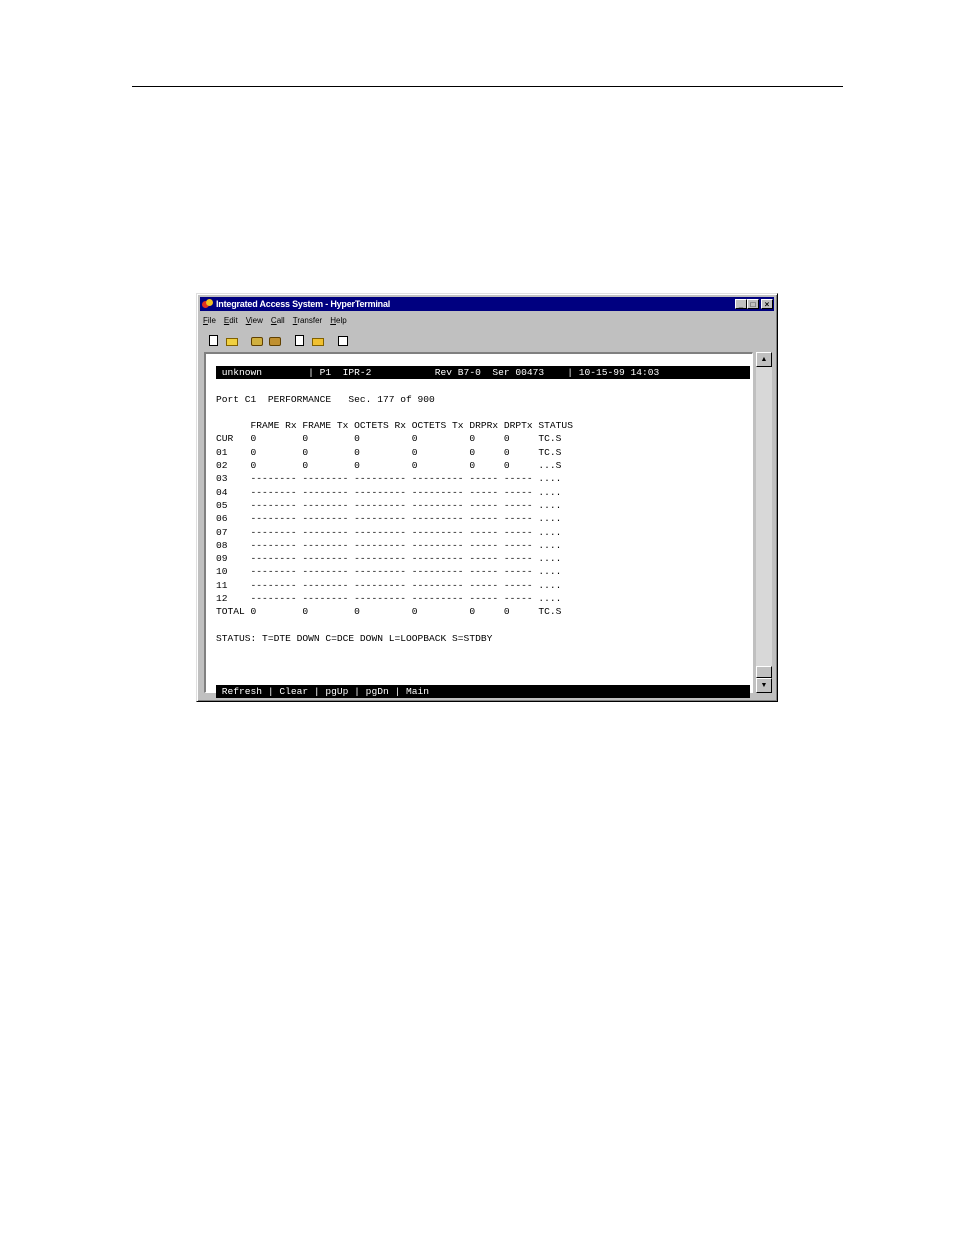  What do you see at coordinates (764, 685) in the screenshot?
I see `scroll-down-icon: ▼` at bounding box center [764, 685].